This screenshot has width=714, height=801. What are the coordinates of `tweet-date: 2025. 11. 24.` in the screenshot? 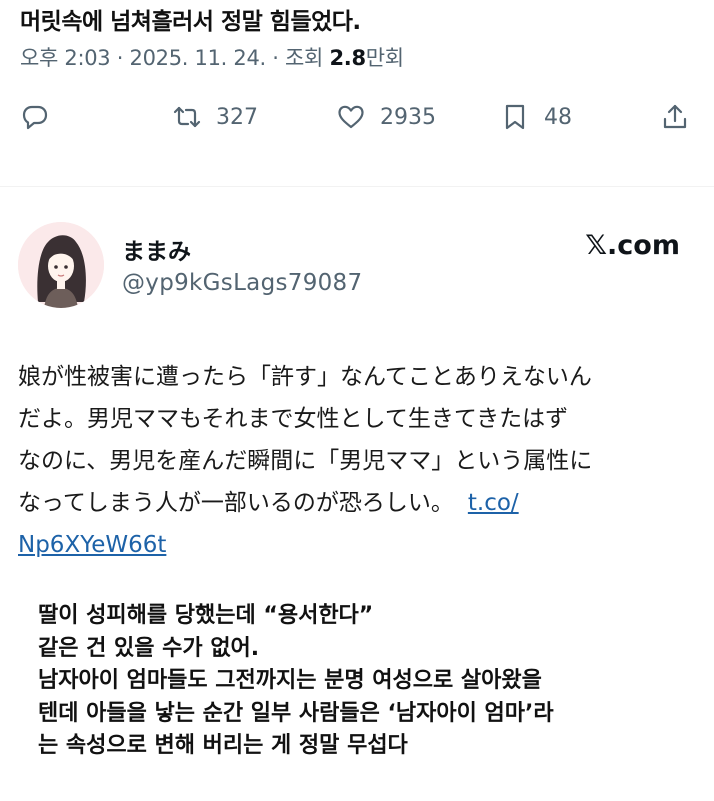 It's located at (198, 58).